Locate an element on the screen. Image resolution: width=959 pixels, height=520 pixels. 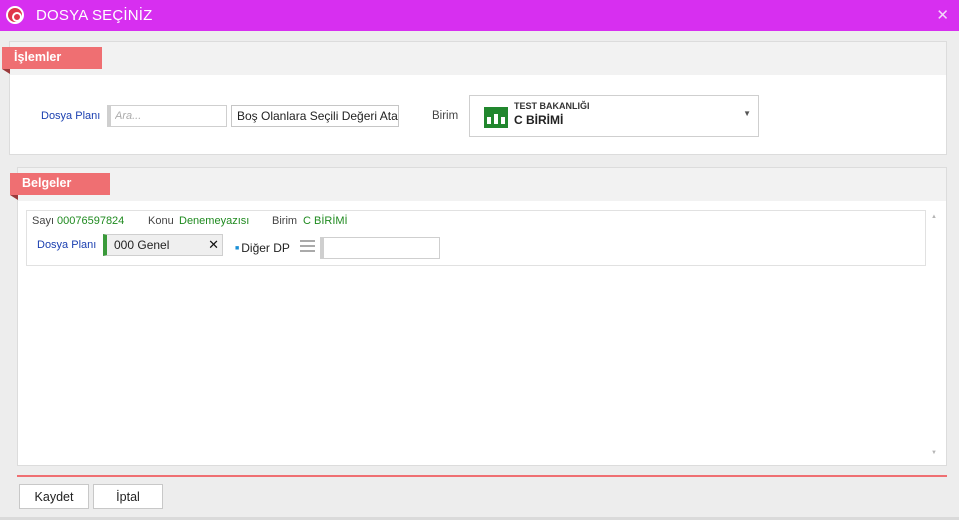
file-plan-search-input is located at coordinates (167, 116).